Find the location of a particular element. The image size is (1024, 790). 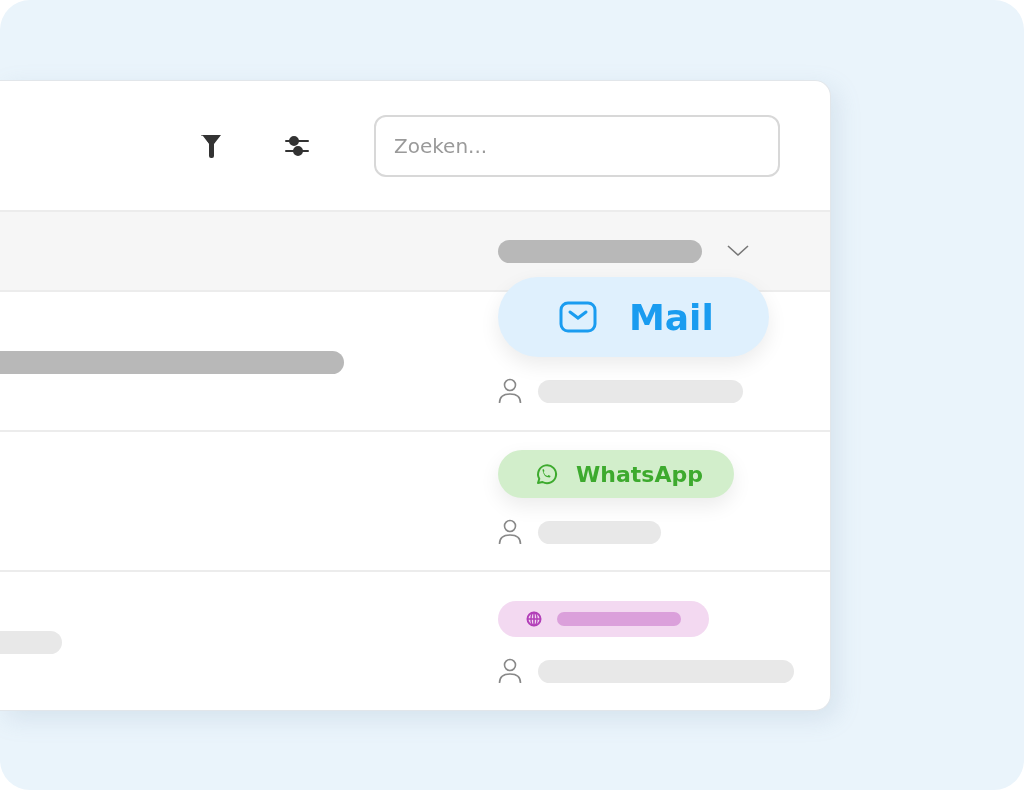

envelope-icon is located at coordinates (578, 317).